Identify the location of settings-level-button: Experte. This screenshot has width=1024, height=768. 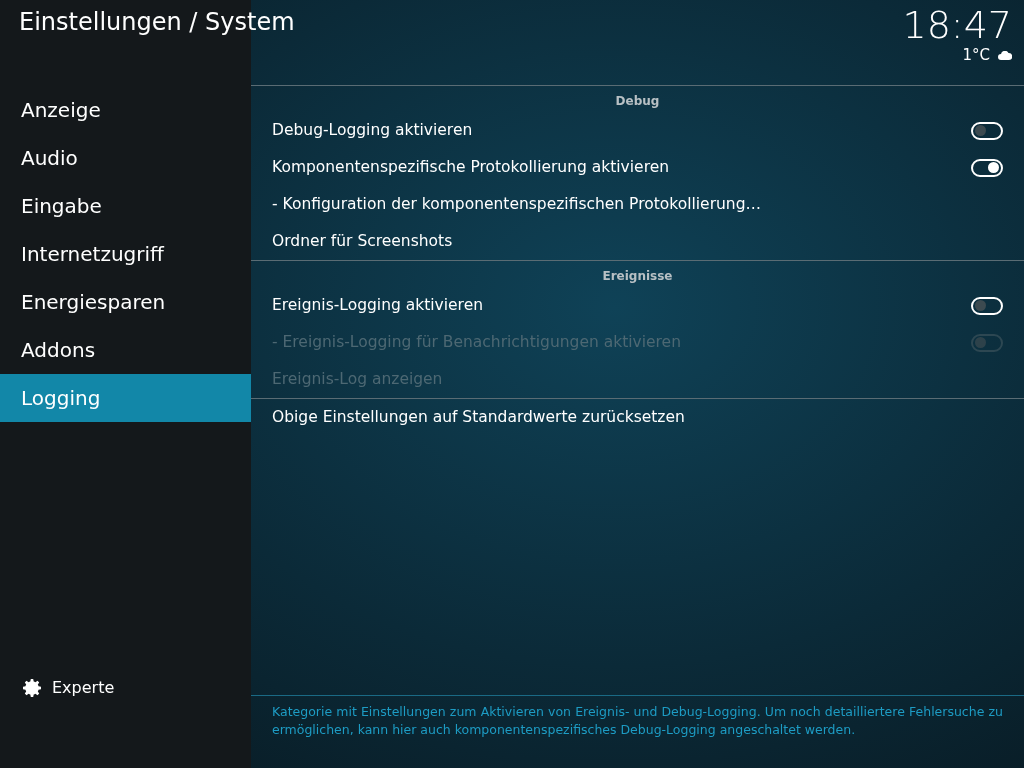
(125, 688).